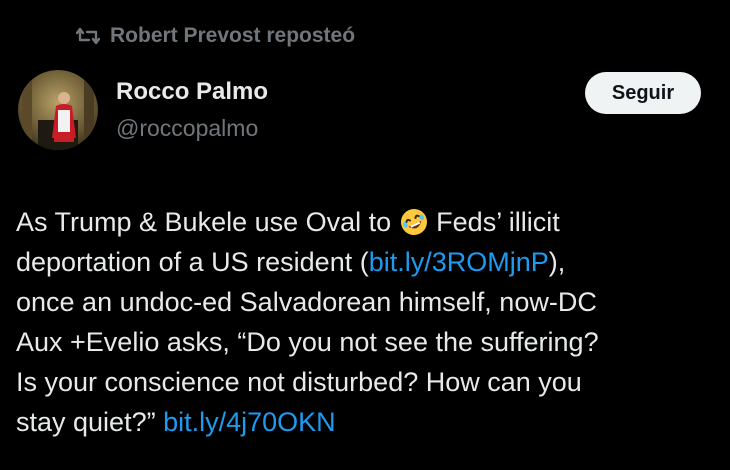 This screenshot has height=470, width=730. I want to click on tweet-link-1: bit.ly/3ROMjnP, so click(459, 262).